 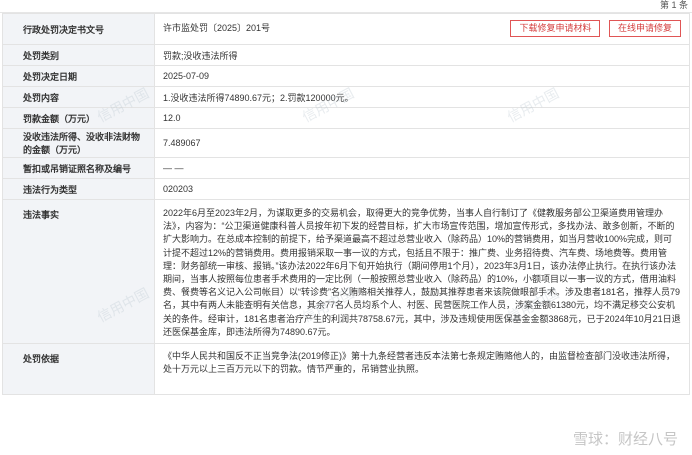 What do you see at coordinates (78, 29) in the screenshot?
I see `label-document-number: 行政处罚决定书文号` at bounding box center [78, 29].